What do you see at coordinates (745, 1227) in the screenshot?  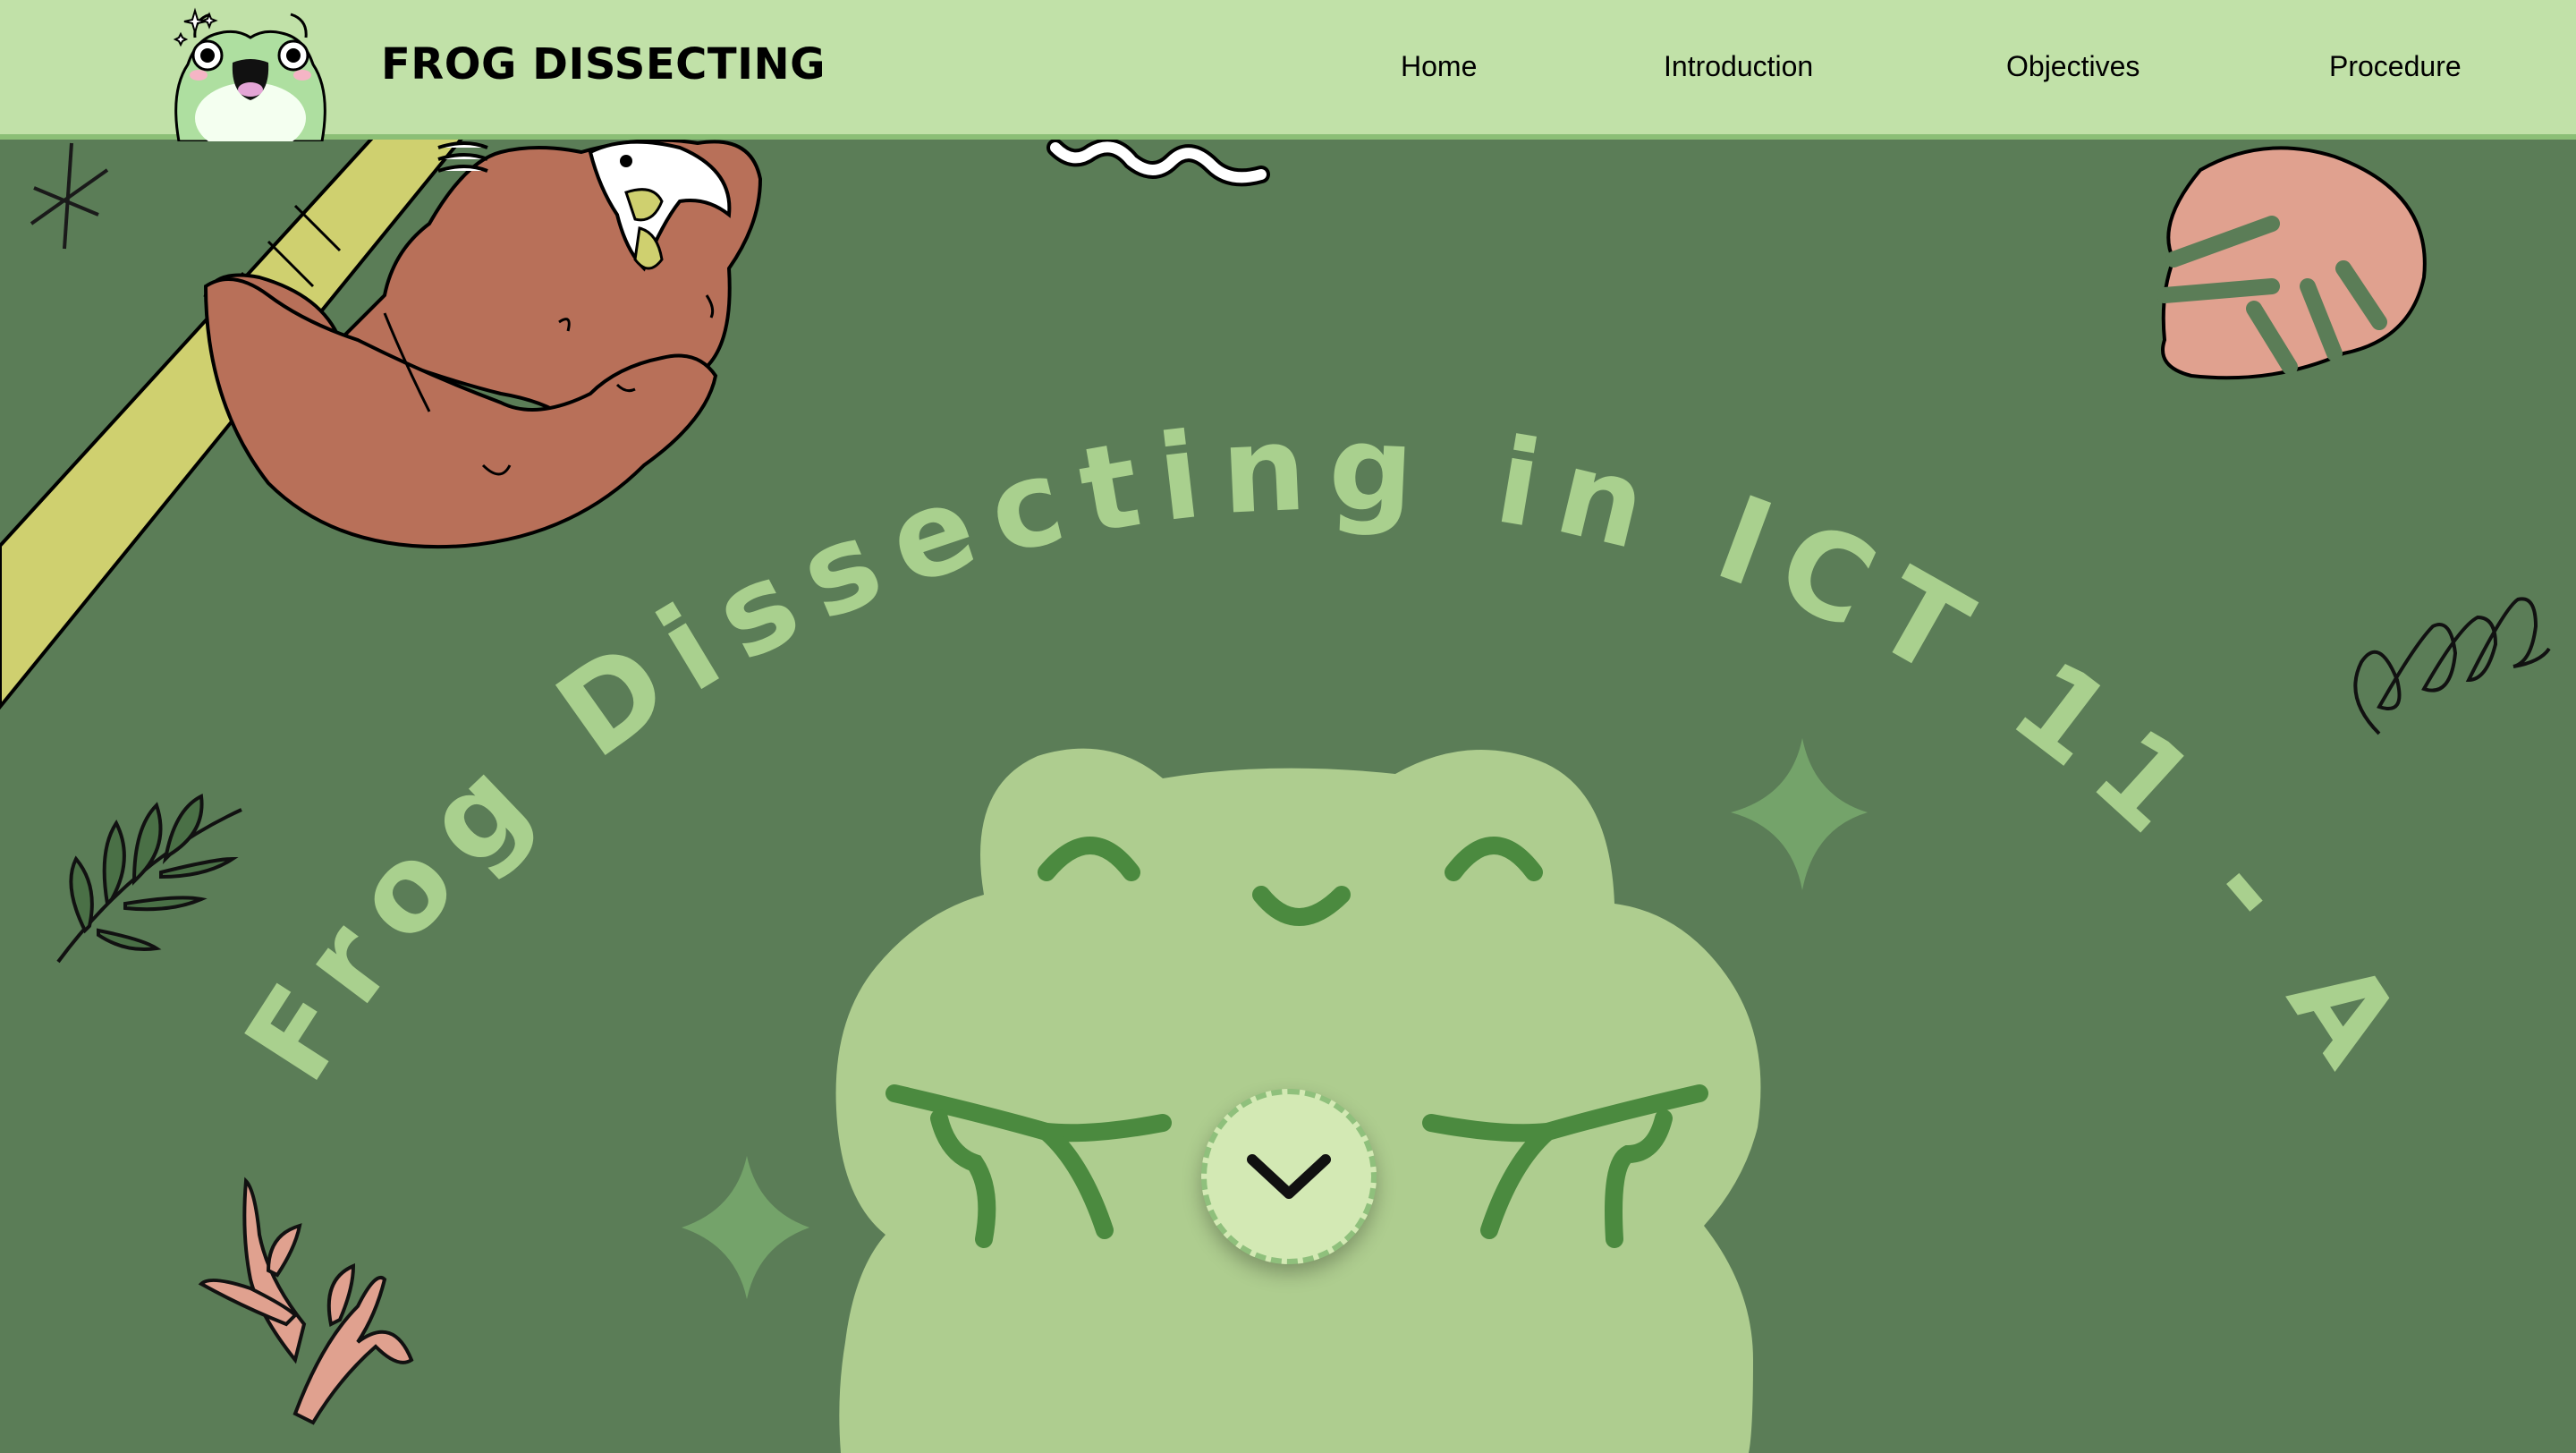 I see `sparkle-left` at bounding box center [745, 1227].